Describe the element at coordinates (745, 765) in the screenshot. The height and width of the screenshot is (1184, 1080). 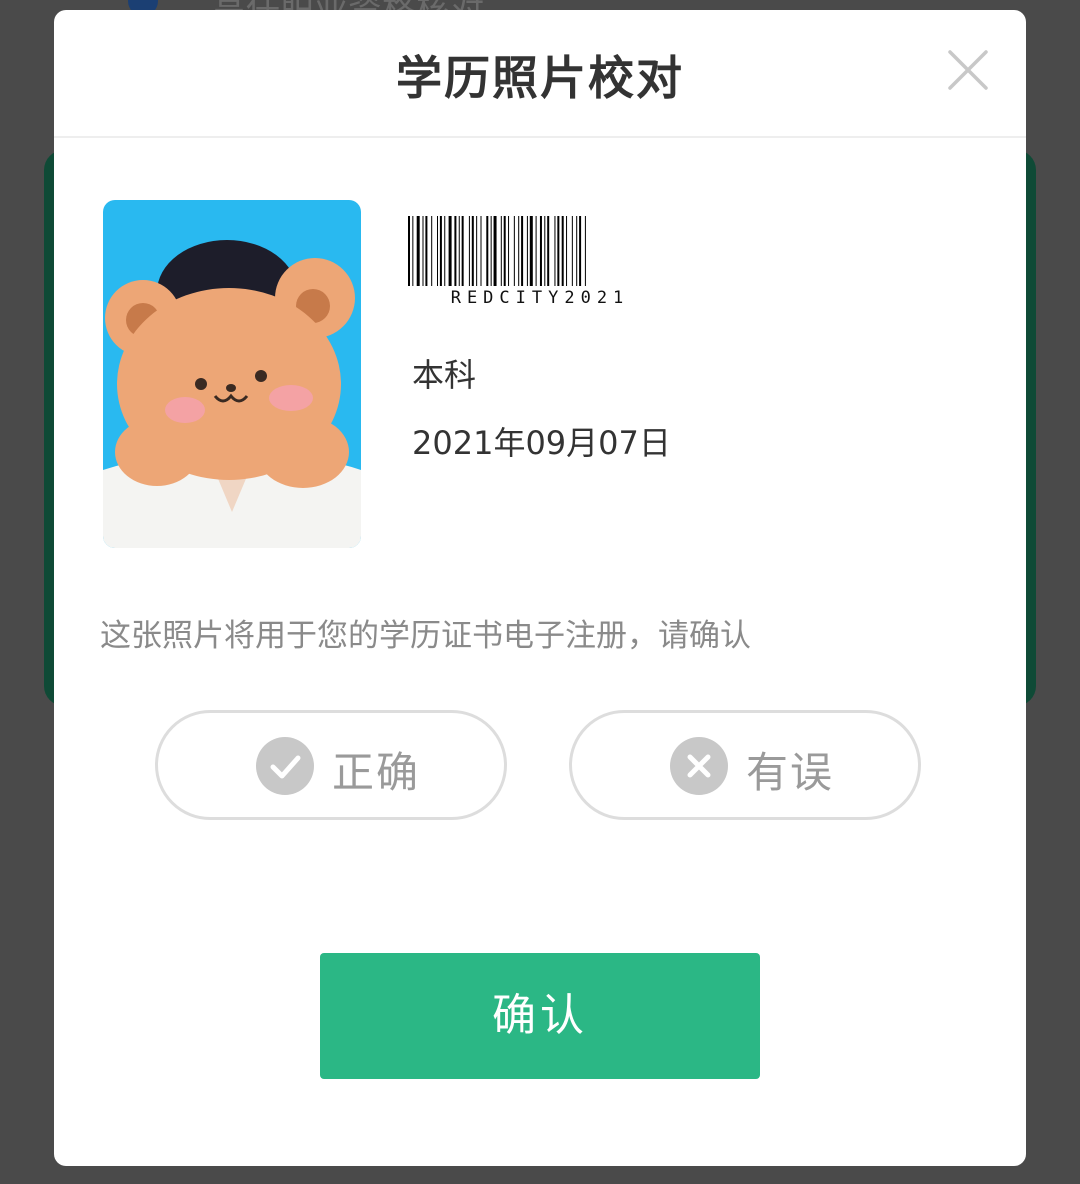
I see `wrong-button: 有误` at that location.